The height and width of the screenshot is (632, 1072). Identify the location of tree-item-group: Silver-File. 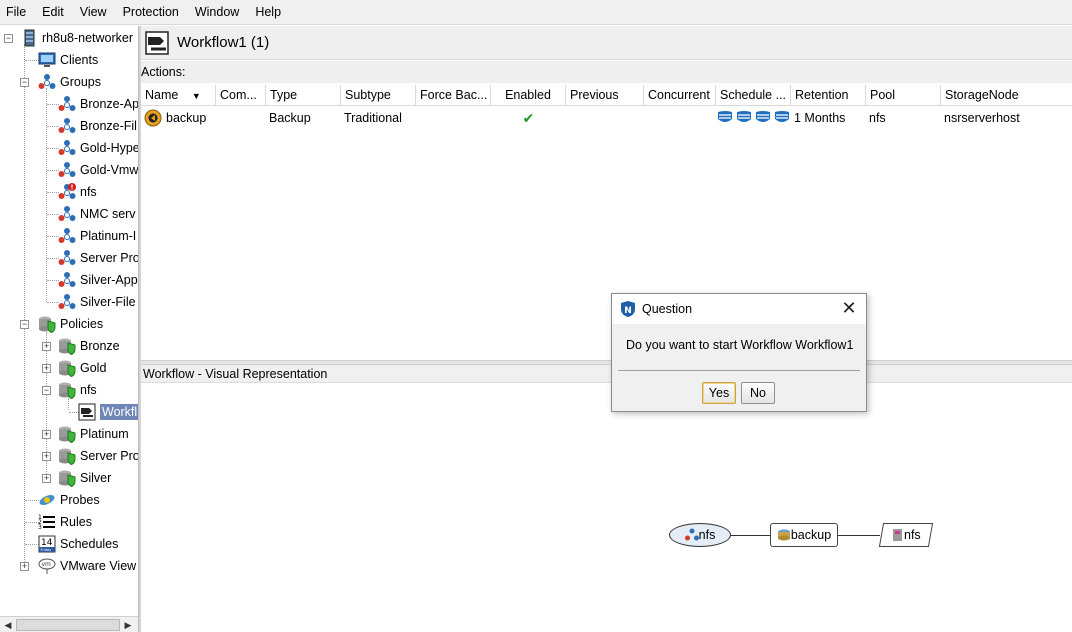
(97, 302).